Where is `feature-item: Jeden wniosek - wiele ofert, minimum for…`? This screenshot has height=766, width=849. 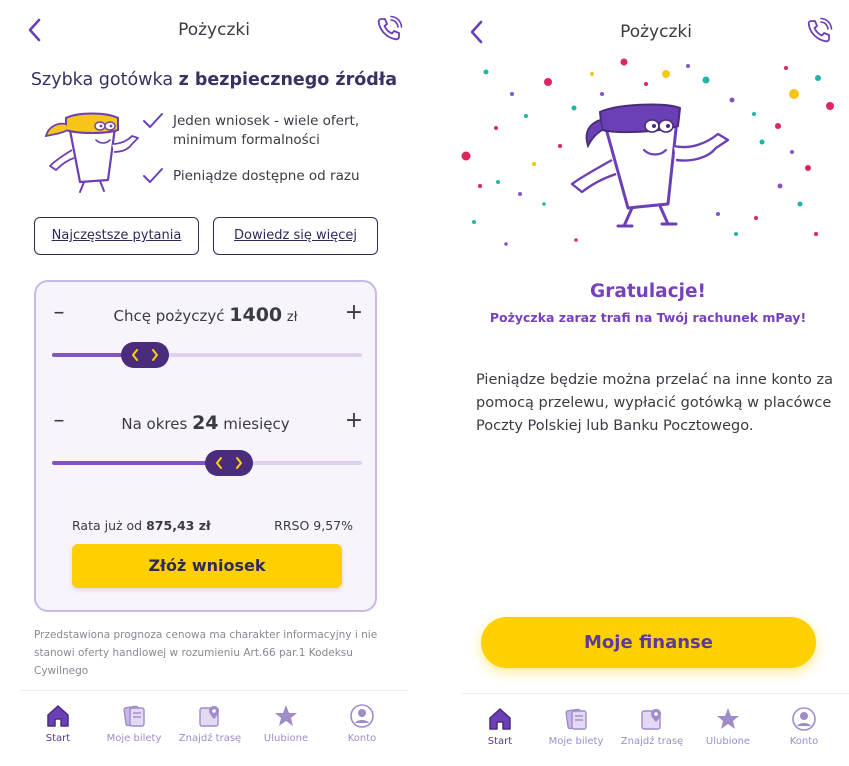
feature-item: Jeden wniosek - wiele ofert, minimum for… is located at coordinates (262, 131).